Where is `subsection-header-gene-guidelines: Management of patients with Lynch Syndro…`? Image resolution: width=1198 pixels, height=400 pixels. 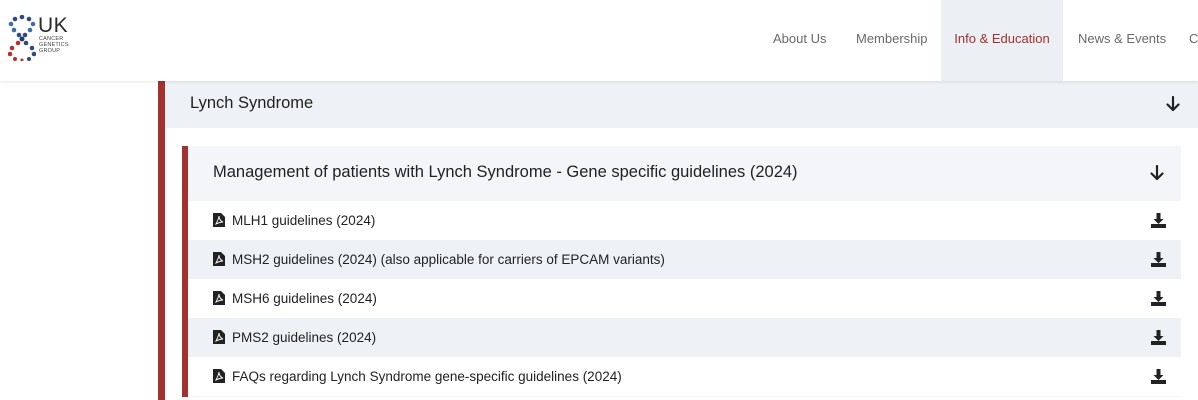
subsection-header-gene-guidelines: Management of patients with Lynch Syndro… is located at coordinates (684, 173).